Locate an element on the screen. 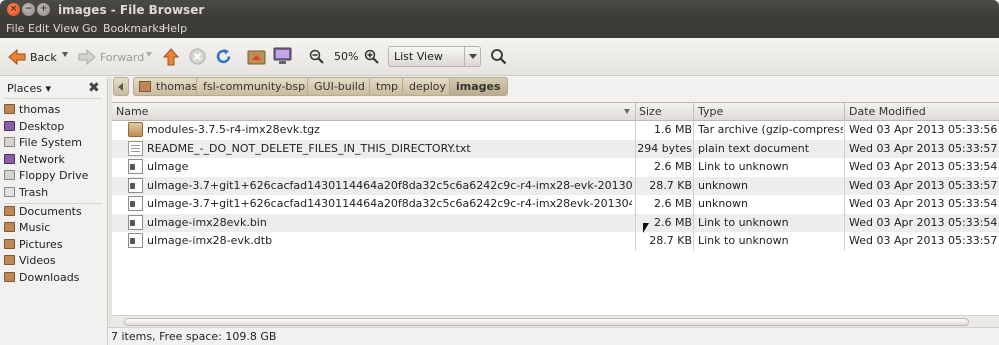  places-header: Places ▾ is located at coordinates (29, 88).